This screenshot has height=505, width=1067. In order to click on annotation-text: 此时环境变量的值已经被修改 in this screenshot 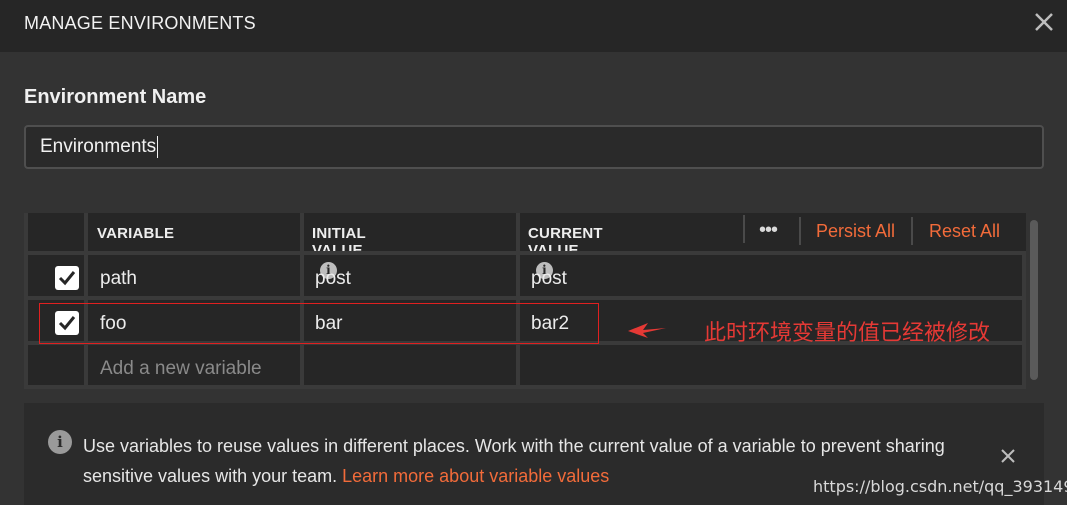, I will do `click(847, 333)`.